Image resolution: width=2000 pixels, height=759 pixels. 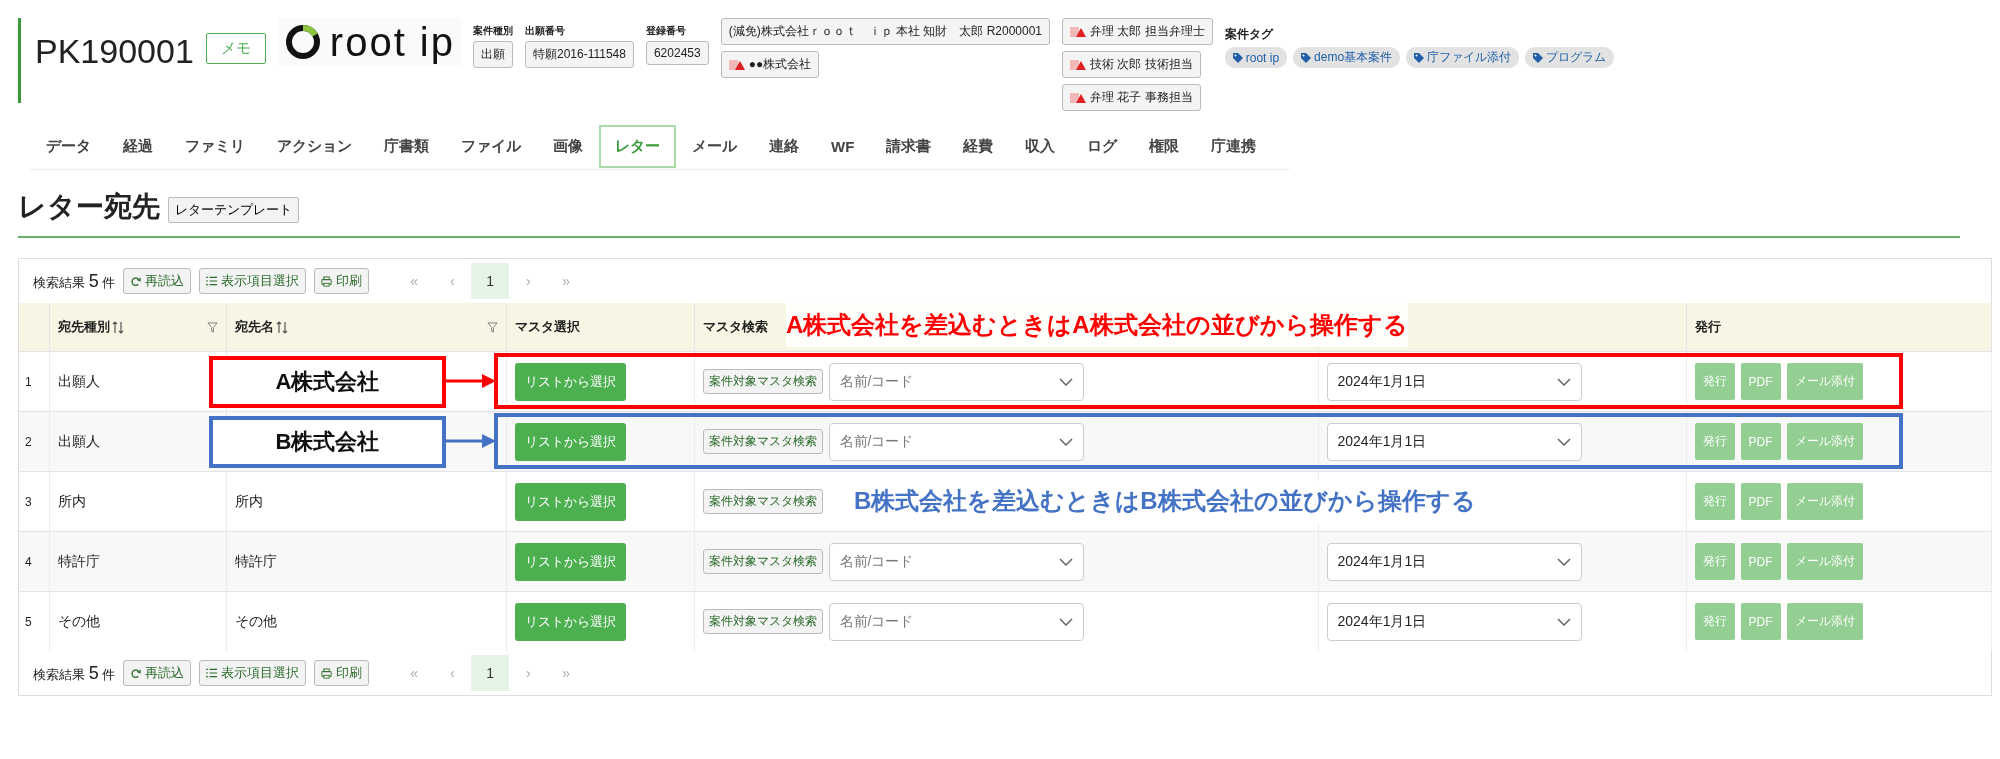 I want to click on tab: 庁書類, so click(x=406, y=146).